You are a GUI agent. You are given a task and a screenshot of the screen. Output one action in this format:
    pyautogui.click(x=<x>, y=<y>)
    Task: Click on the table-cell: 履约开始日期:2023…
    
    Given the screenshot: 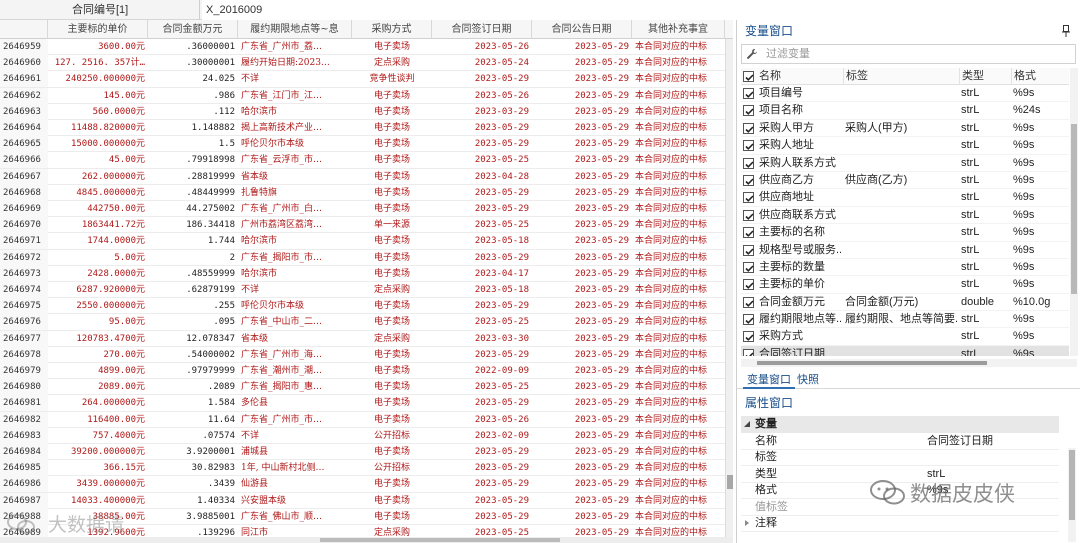 What is the action you would take?
    pyautogui.click(x=295, y=63)
    